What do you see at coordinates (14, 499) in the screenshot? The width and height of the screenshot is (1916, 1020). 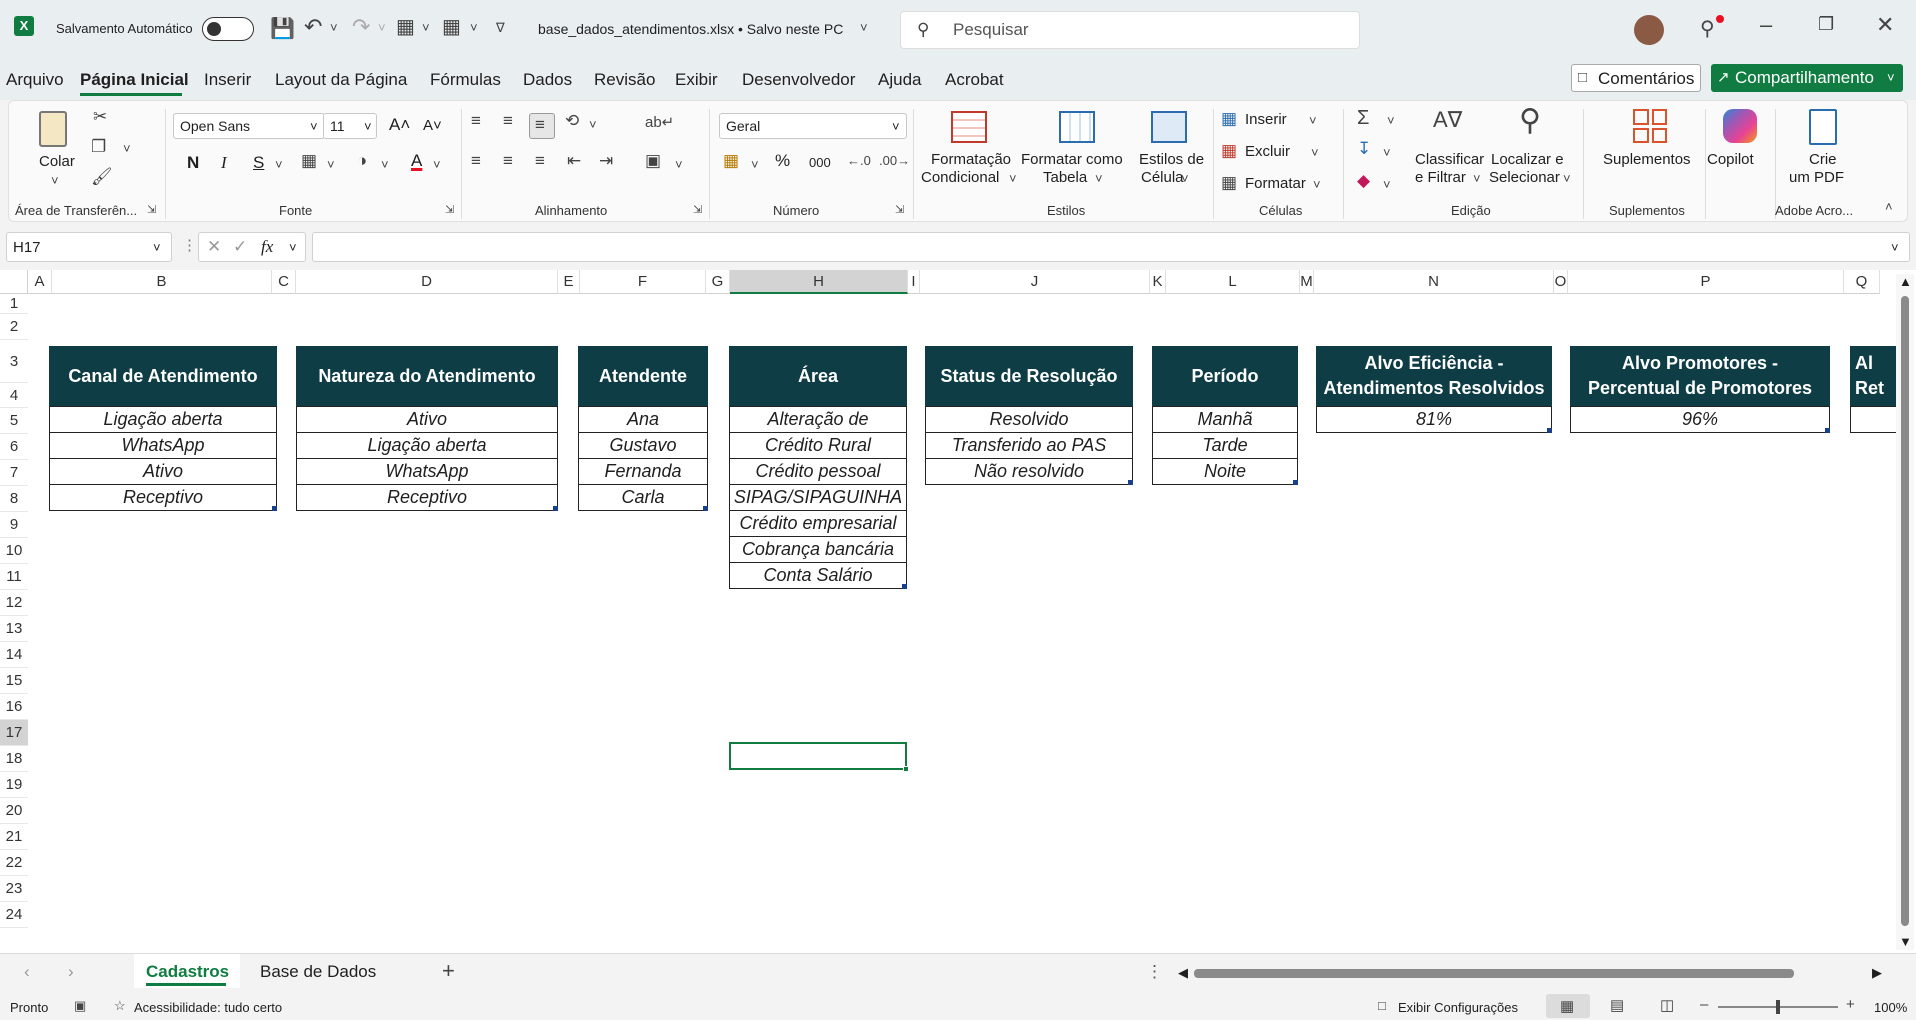 I see `row-header: 8` at bounding box center [14, 499].